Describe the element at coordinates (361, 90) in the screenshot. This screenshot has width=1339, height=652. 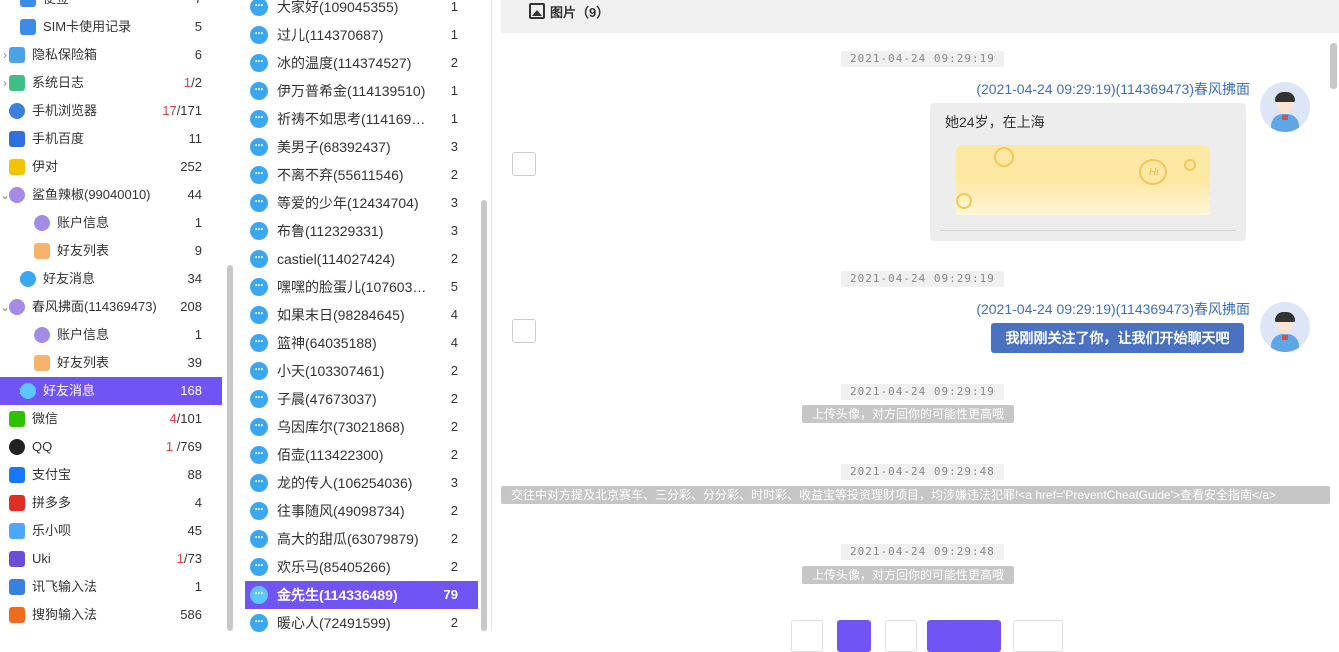
I see `contact-row: 伊万普希金(114139510) 1` at that location.